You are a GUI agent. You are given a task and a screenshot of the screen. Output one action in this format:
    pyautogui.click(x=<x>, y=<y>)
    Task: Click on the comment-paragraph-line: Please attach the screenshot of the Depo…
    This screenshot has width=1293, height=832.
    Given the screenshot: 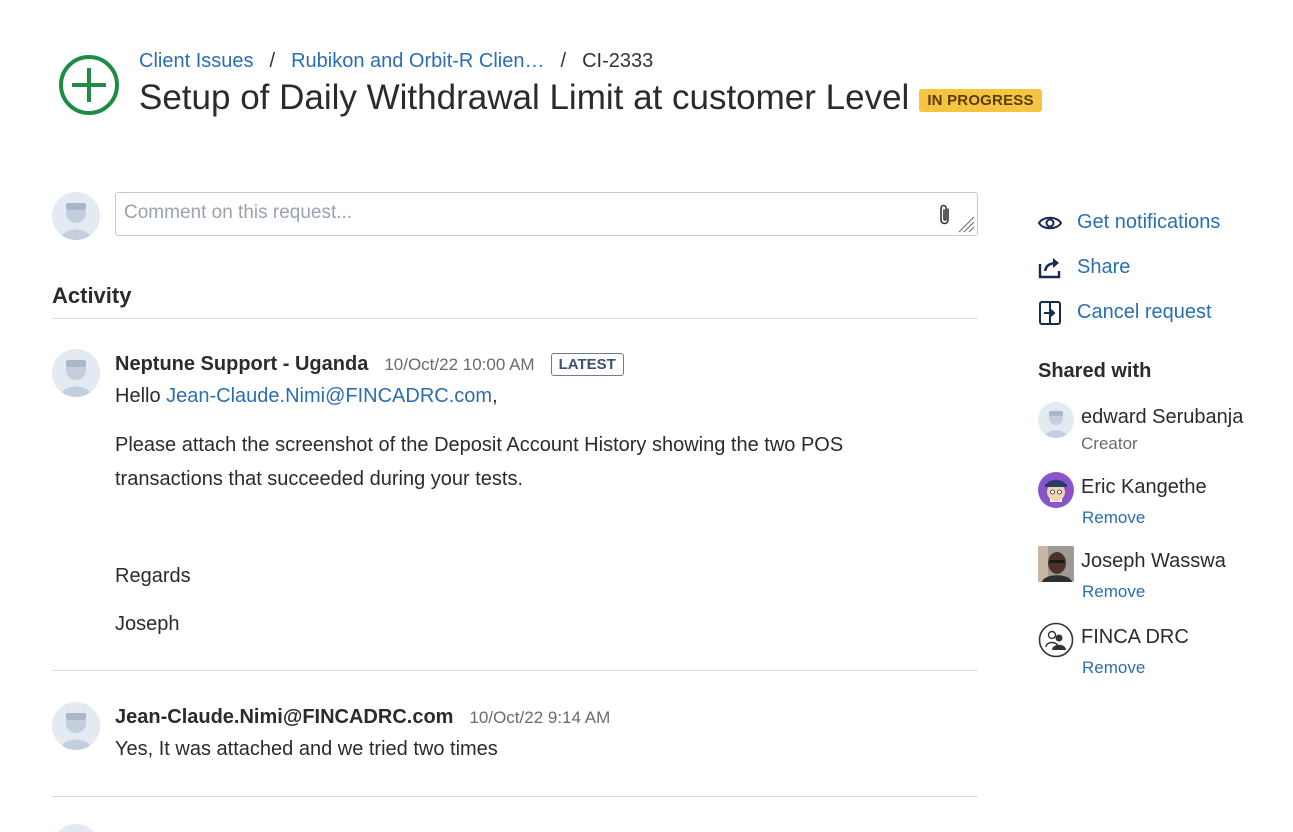 What is the action you would take?
    pyautogui.click(x=479, y=445)
    